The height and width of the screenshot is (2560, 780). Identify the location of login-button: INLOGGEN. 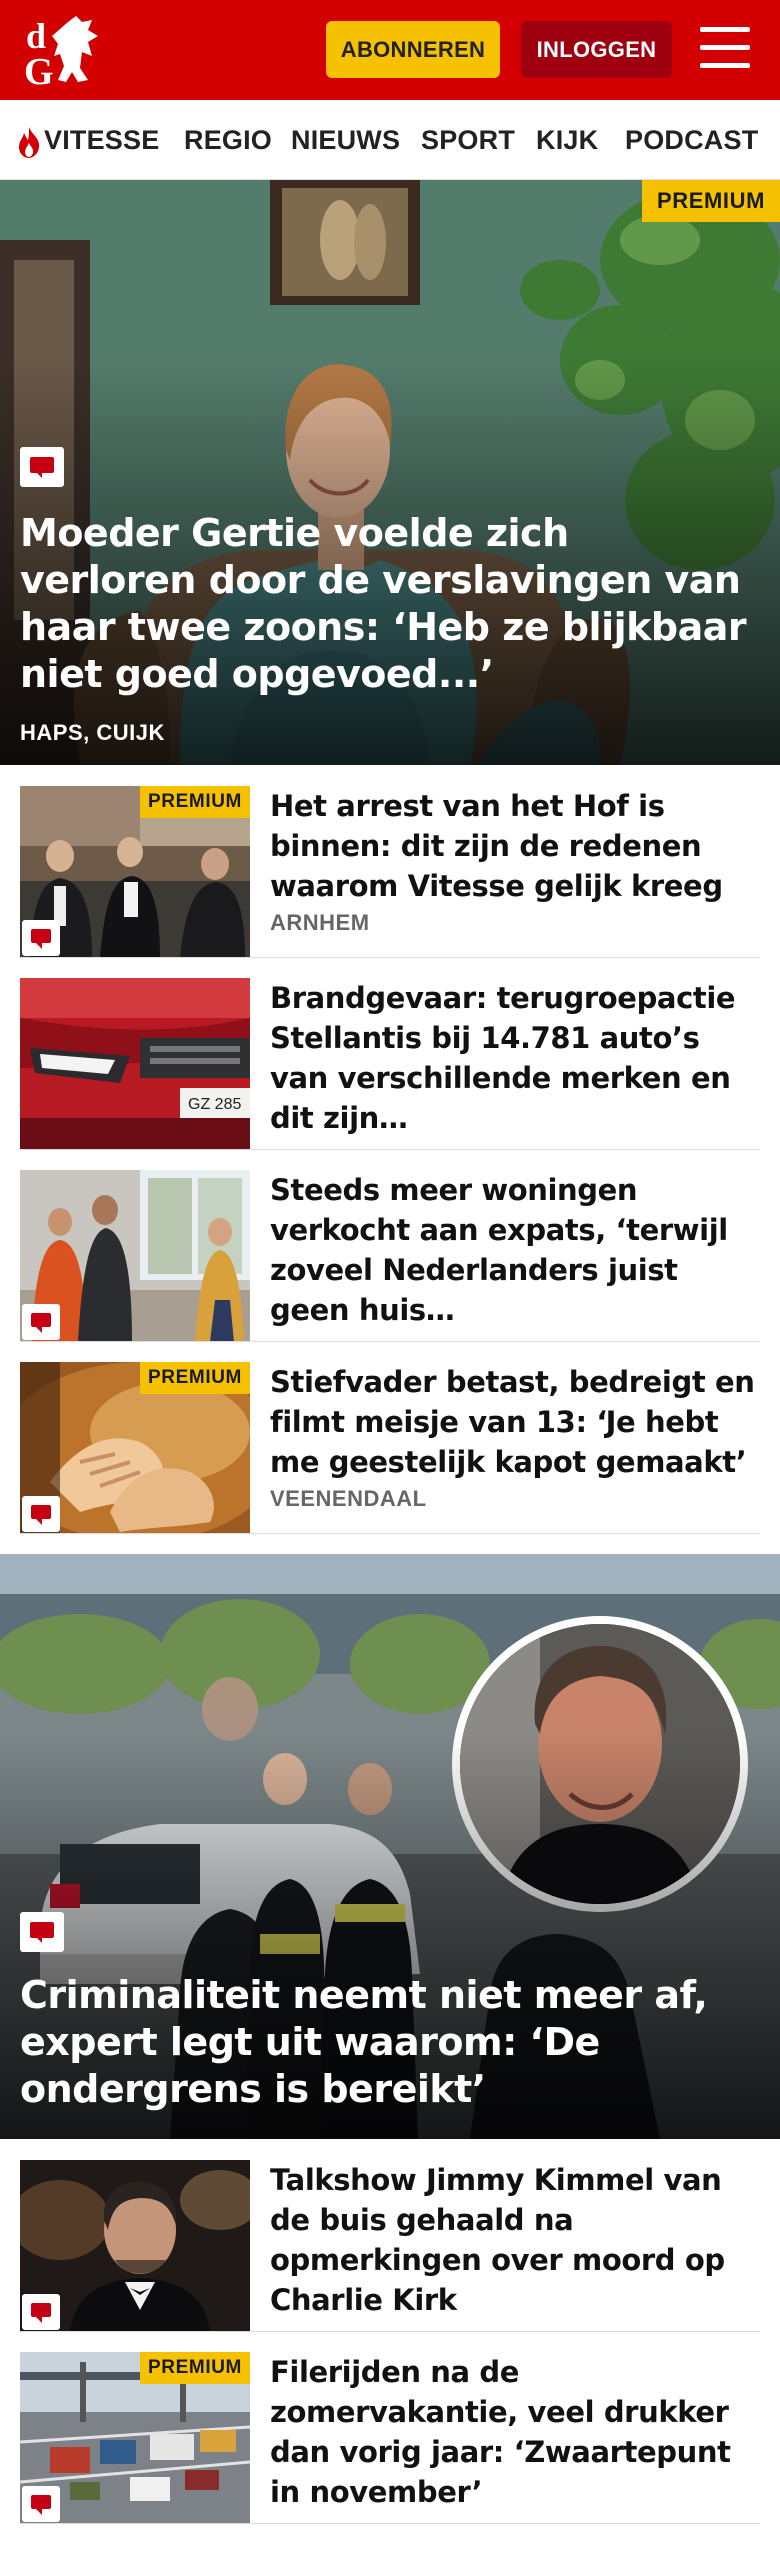
(596, 49).